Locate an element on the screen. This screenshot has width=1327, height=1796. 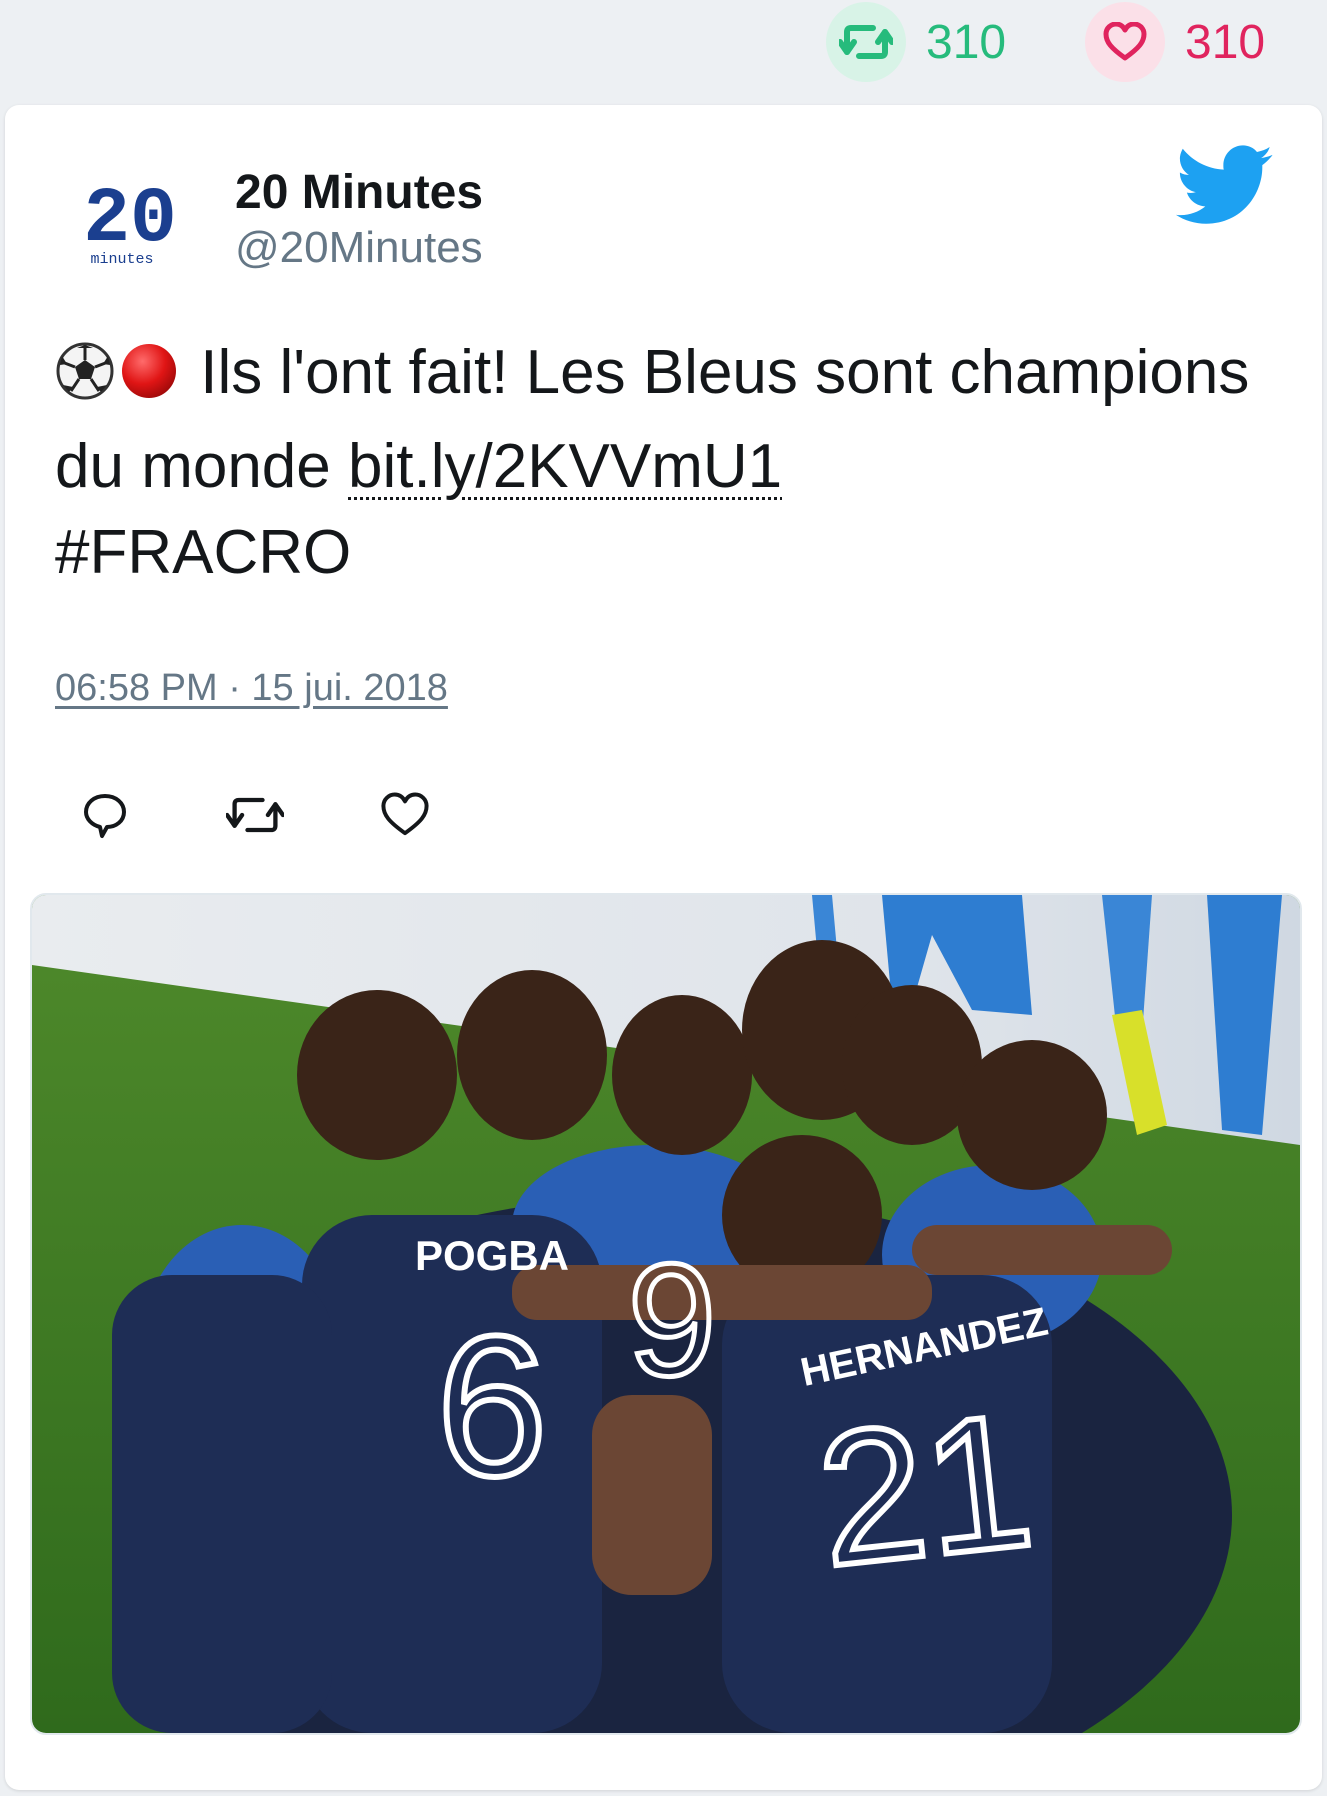
like-count: 310 is located at coordinates (1225, 42).